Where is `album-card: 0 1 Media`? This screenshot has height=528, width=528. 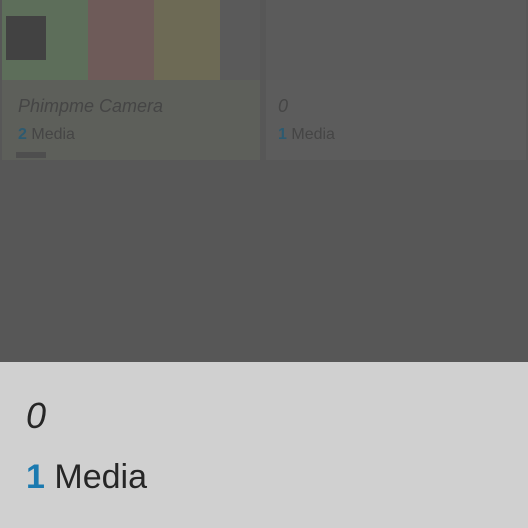
album-card: 0 1 Media is located at coordinates (396, 80).